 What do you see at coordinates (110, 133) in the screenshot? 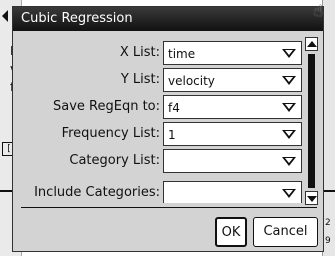
I see `frequency-list-label: Frequency List:` at bounding box center [110, 133].